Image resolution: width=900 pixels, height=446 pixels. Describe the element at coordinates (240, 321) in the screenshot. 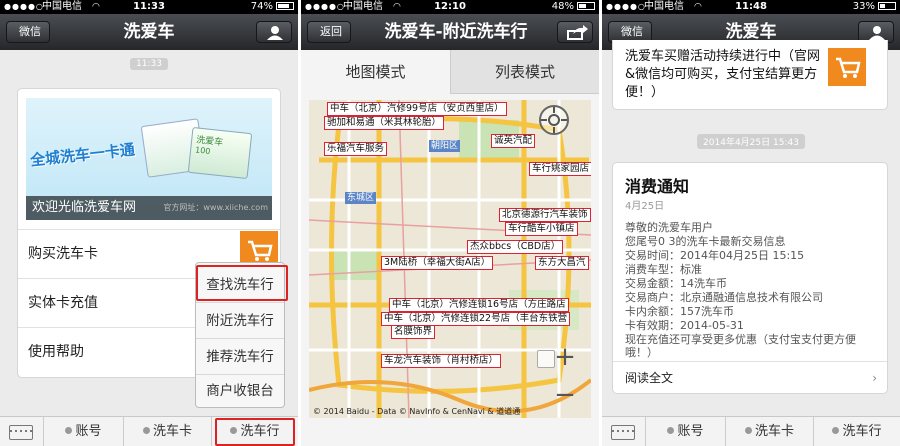

I see `popup-nearby-carwash: 附近洗车行` at that location.